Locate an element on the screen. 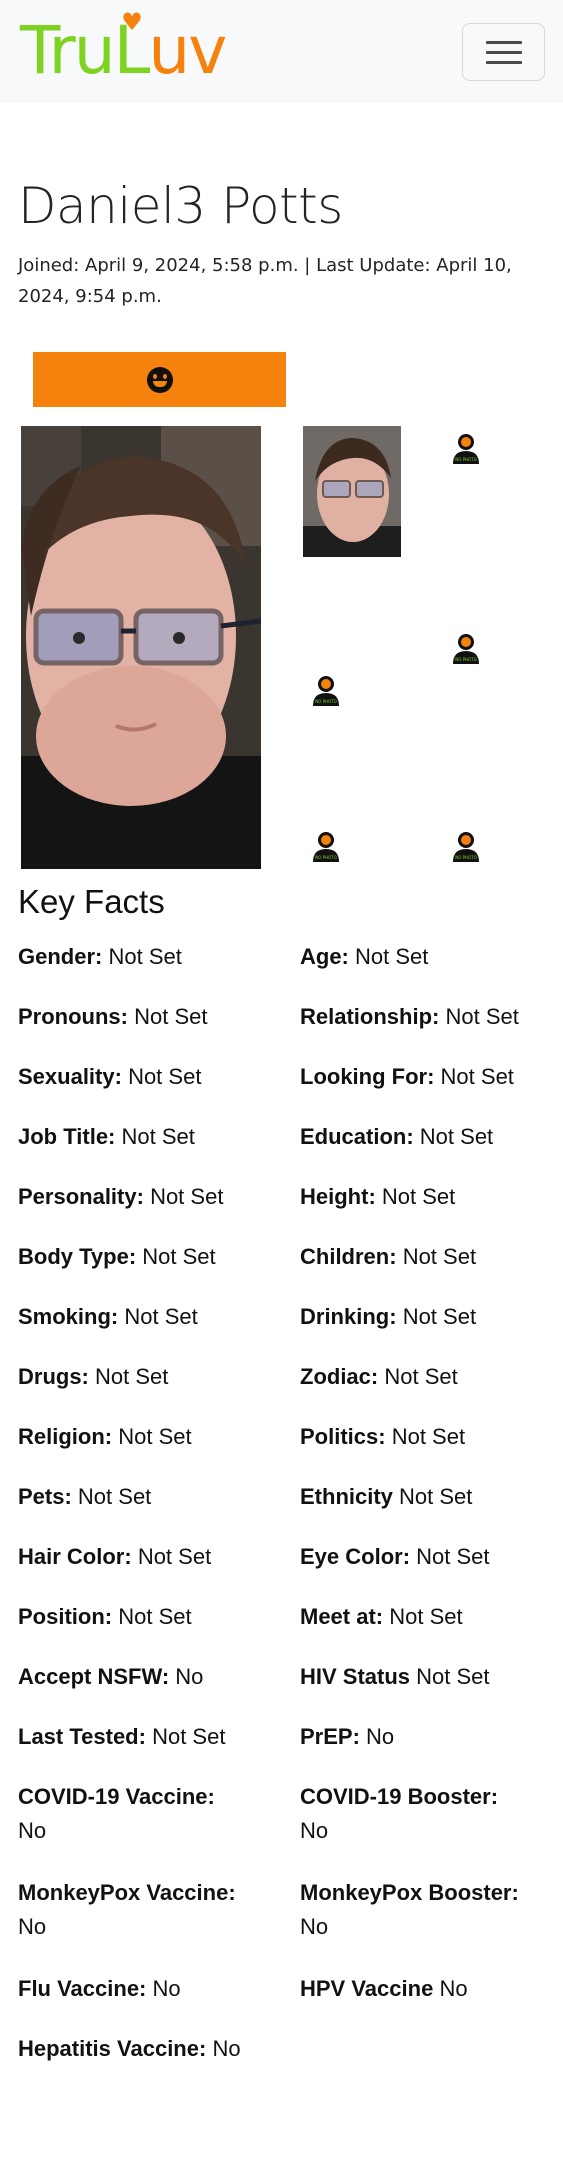 This screenshot has width=563, height=2163. menu-toggle-button is located at coordinates (503, 52).